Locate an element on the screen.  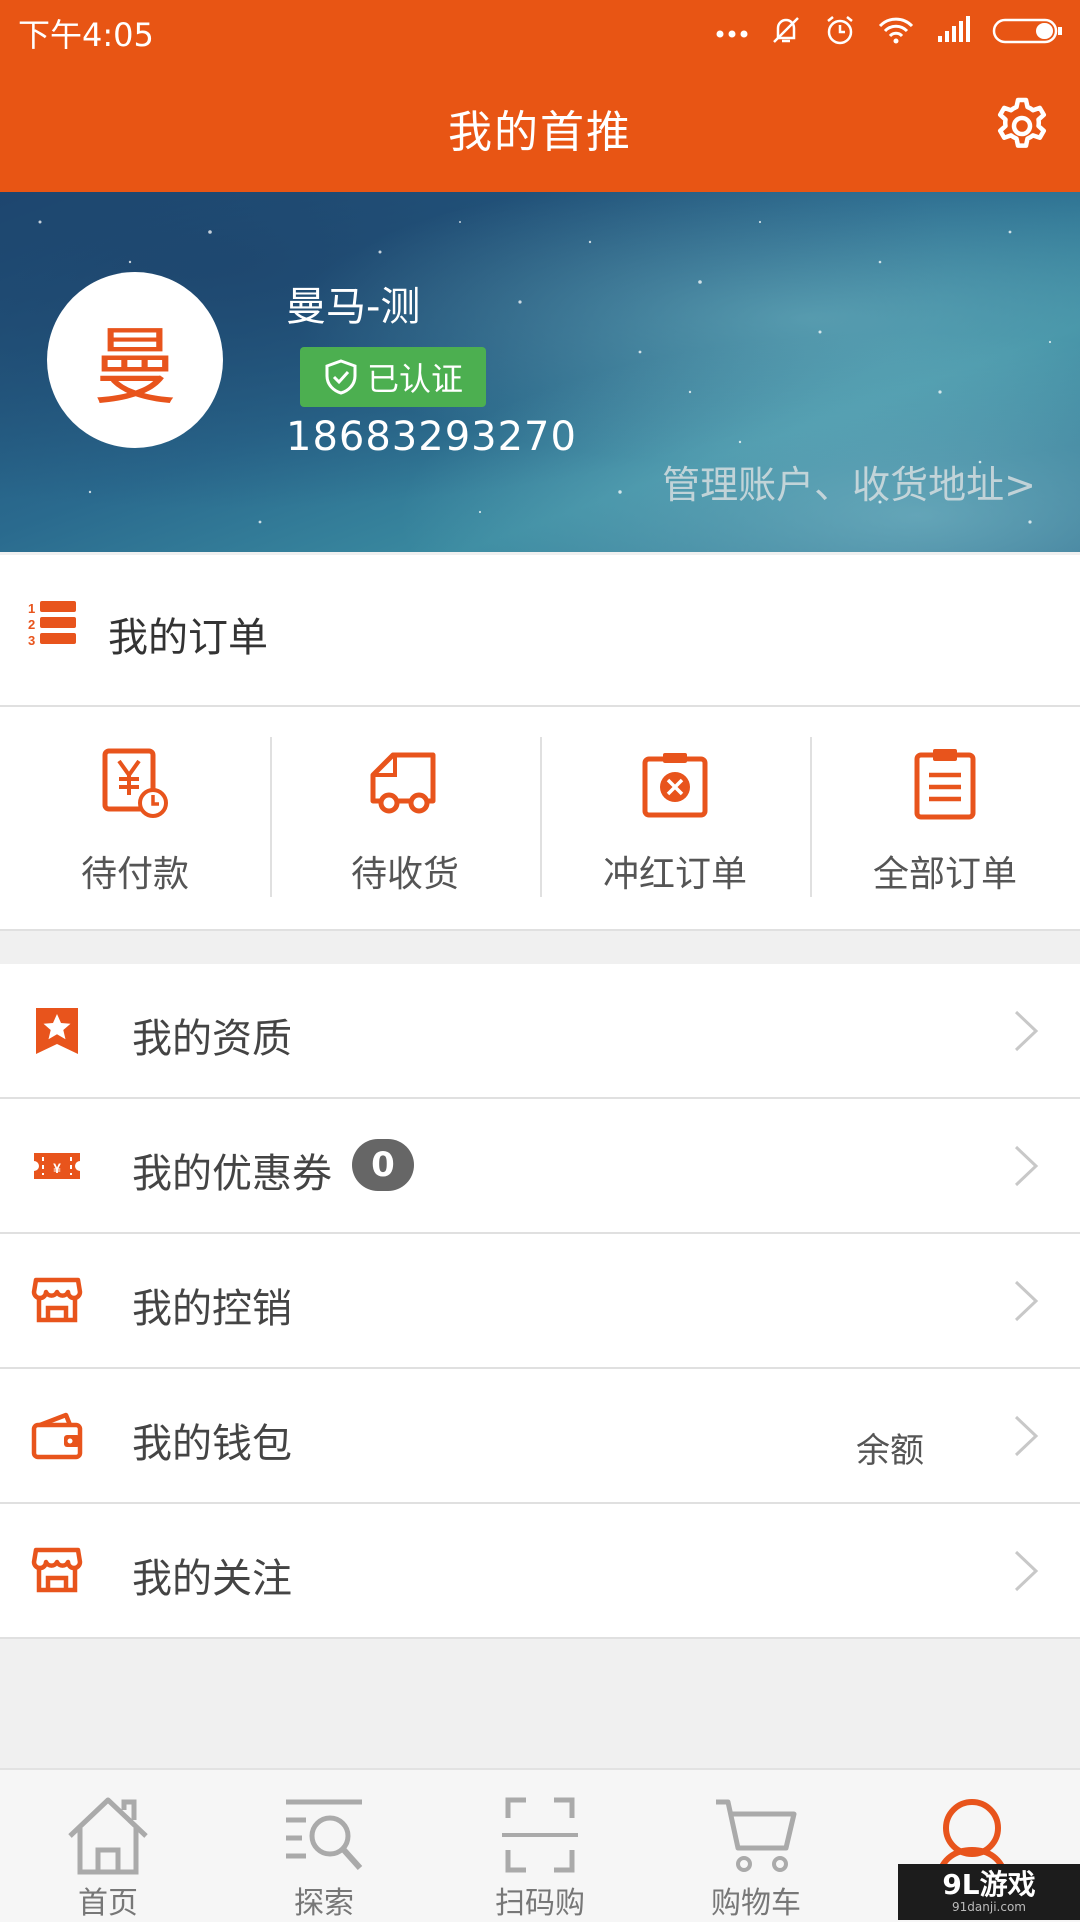
svg-text: 1 is located at coordinates (31, 608).